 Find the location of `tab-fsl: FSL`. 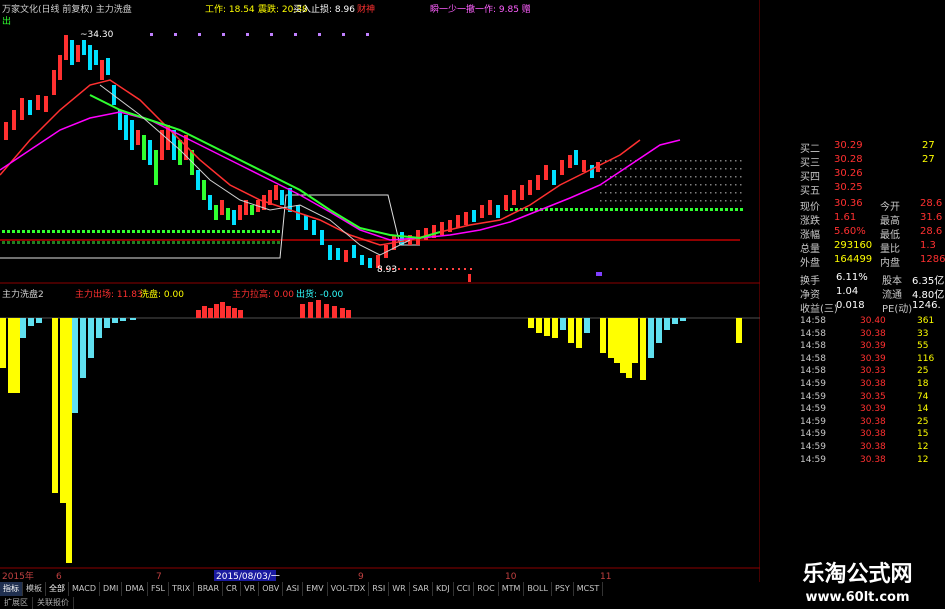

tab-fsl: FSL is located at coordinates (158, 589).